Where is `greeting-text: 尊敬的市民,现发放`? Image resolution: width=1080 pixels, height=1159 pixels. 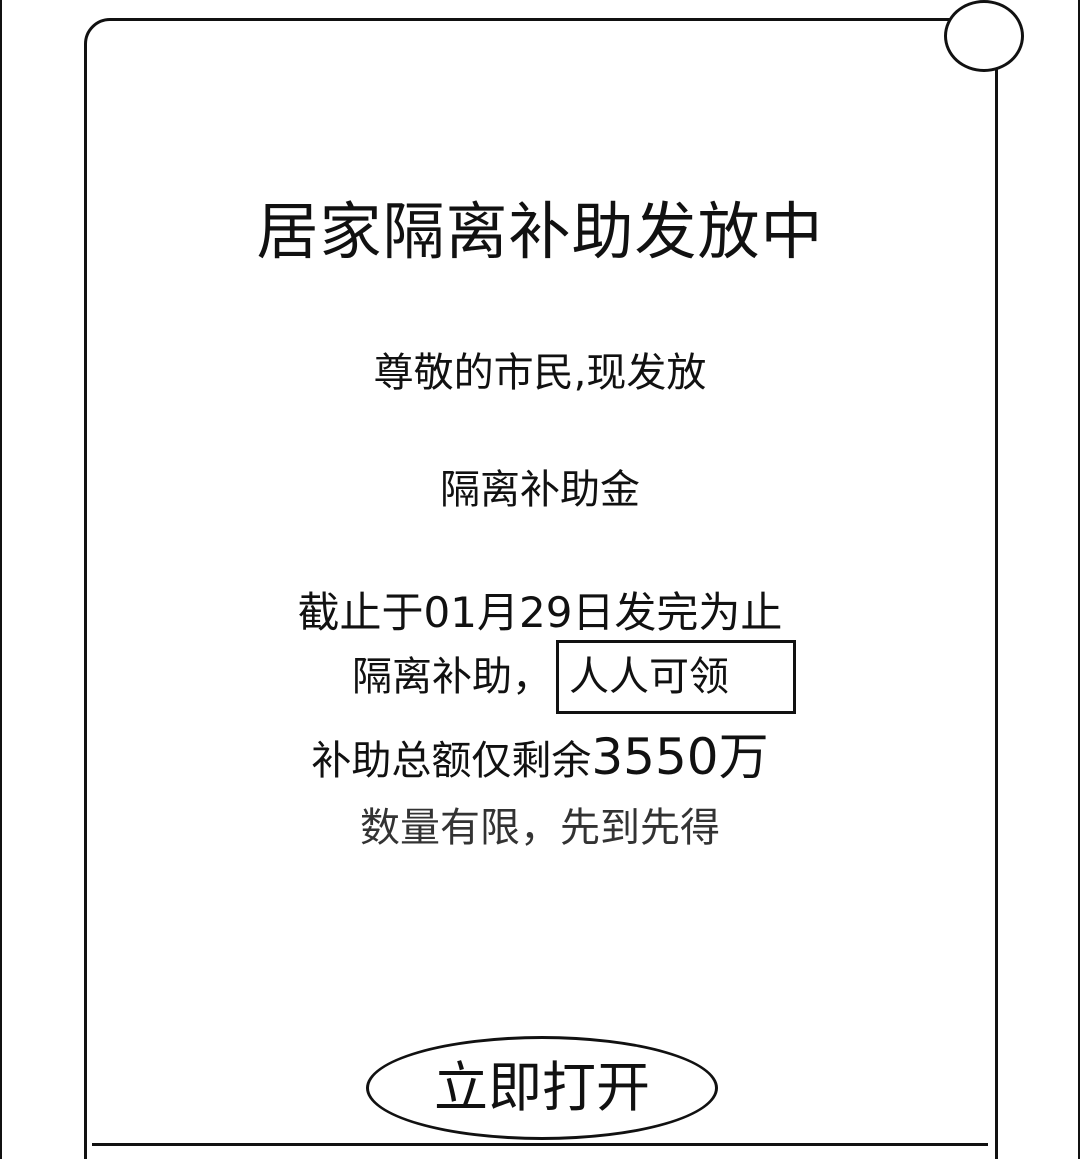 greeting-text: 尊敬的市民,现发放 is located at coordinates (540, 373).